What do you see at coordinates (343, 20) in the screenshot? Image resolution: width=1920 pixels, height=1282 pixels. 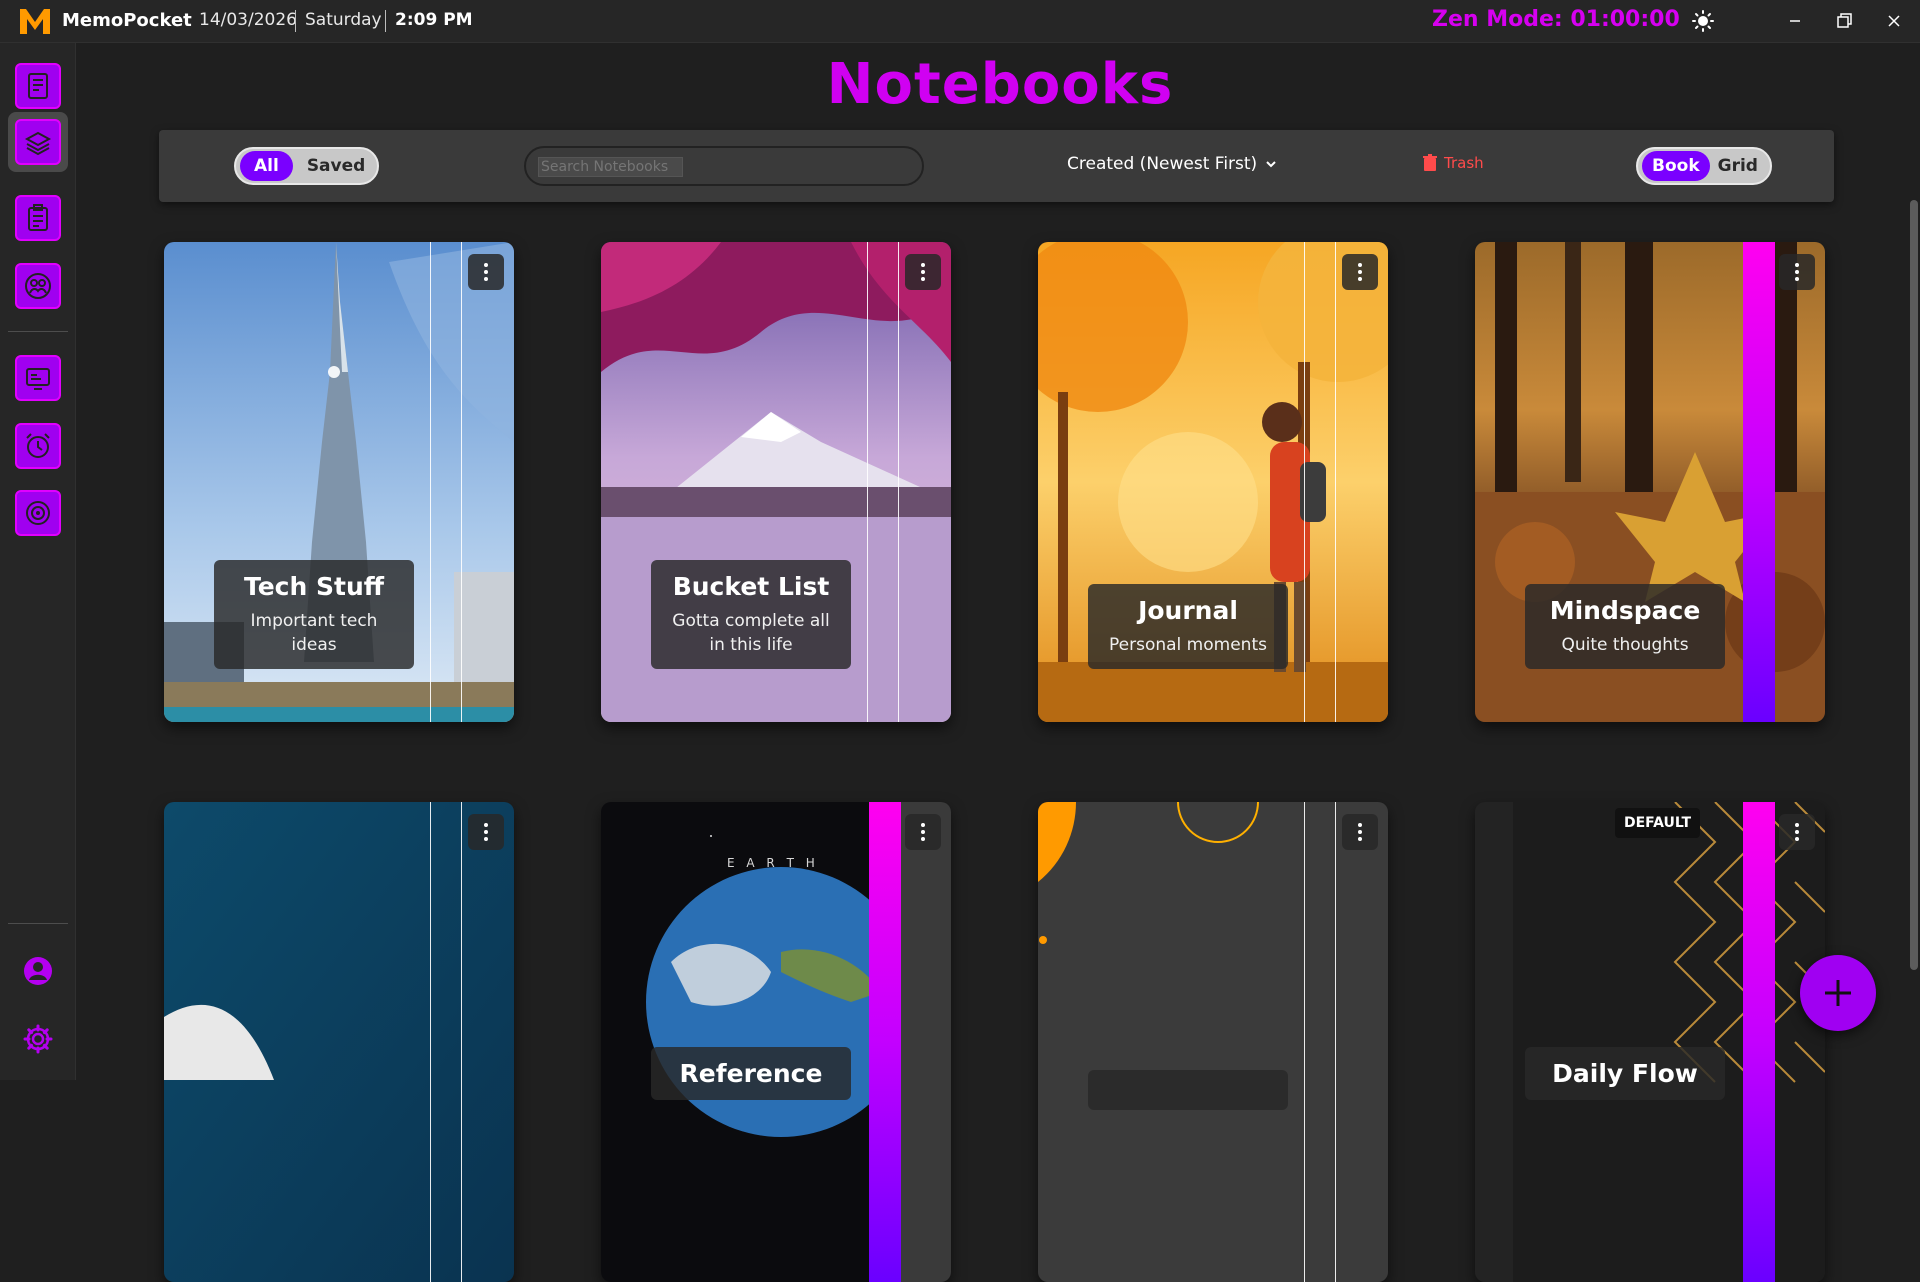 I see `current-day: Saturday` at bounding box center [343, 20].